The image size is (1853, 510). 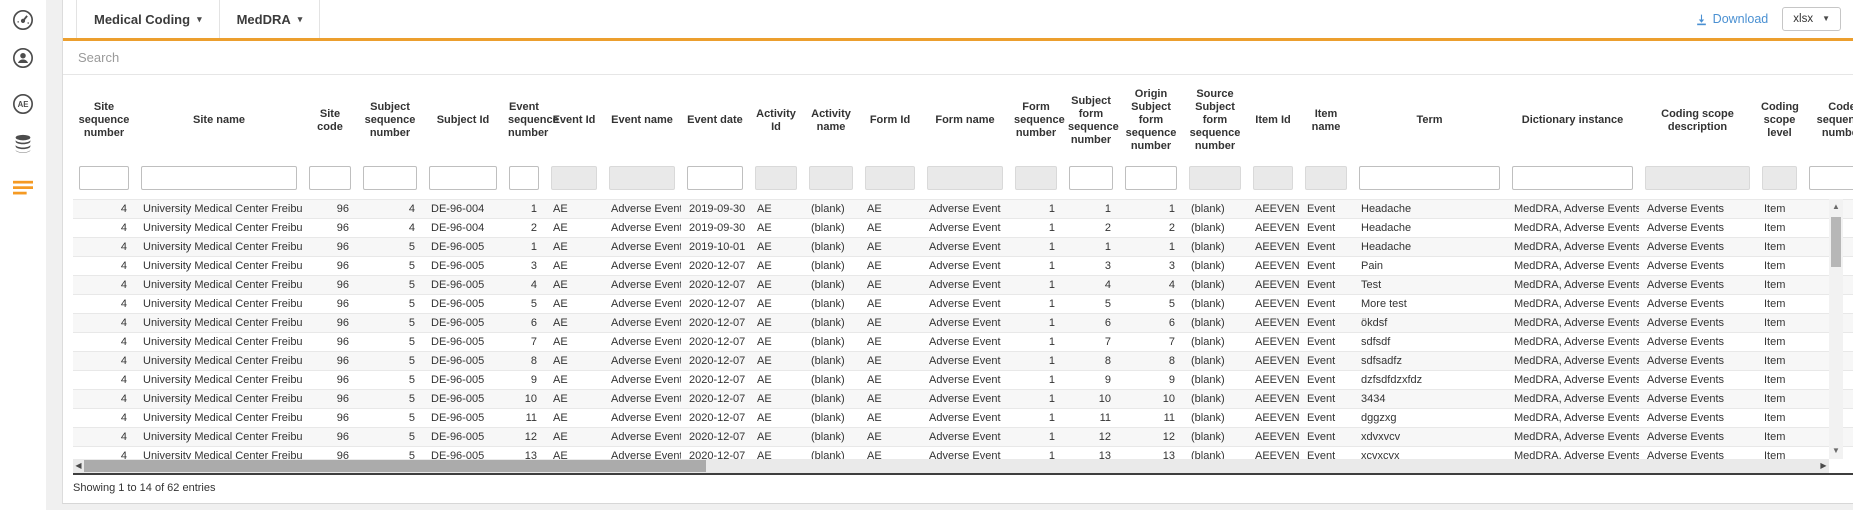 What do you see at coordinates (1836, 329) in the screenshot?
I see `vertical-scrollbar: ▲ ▼` at bounding box center [1836, 329].